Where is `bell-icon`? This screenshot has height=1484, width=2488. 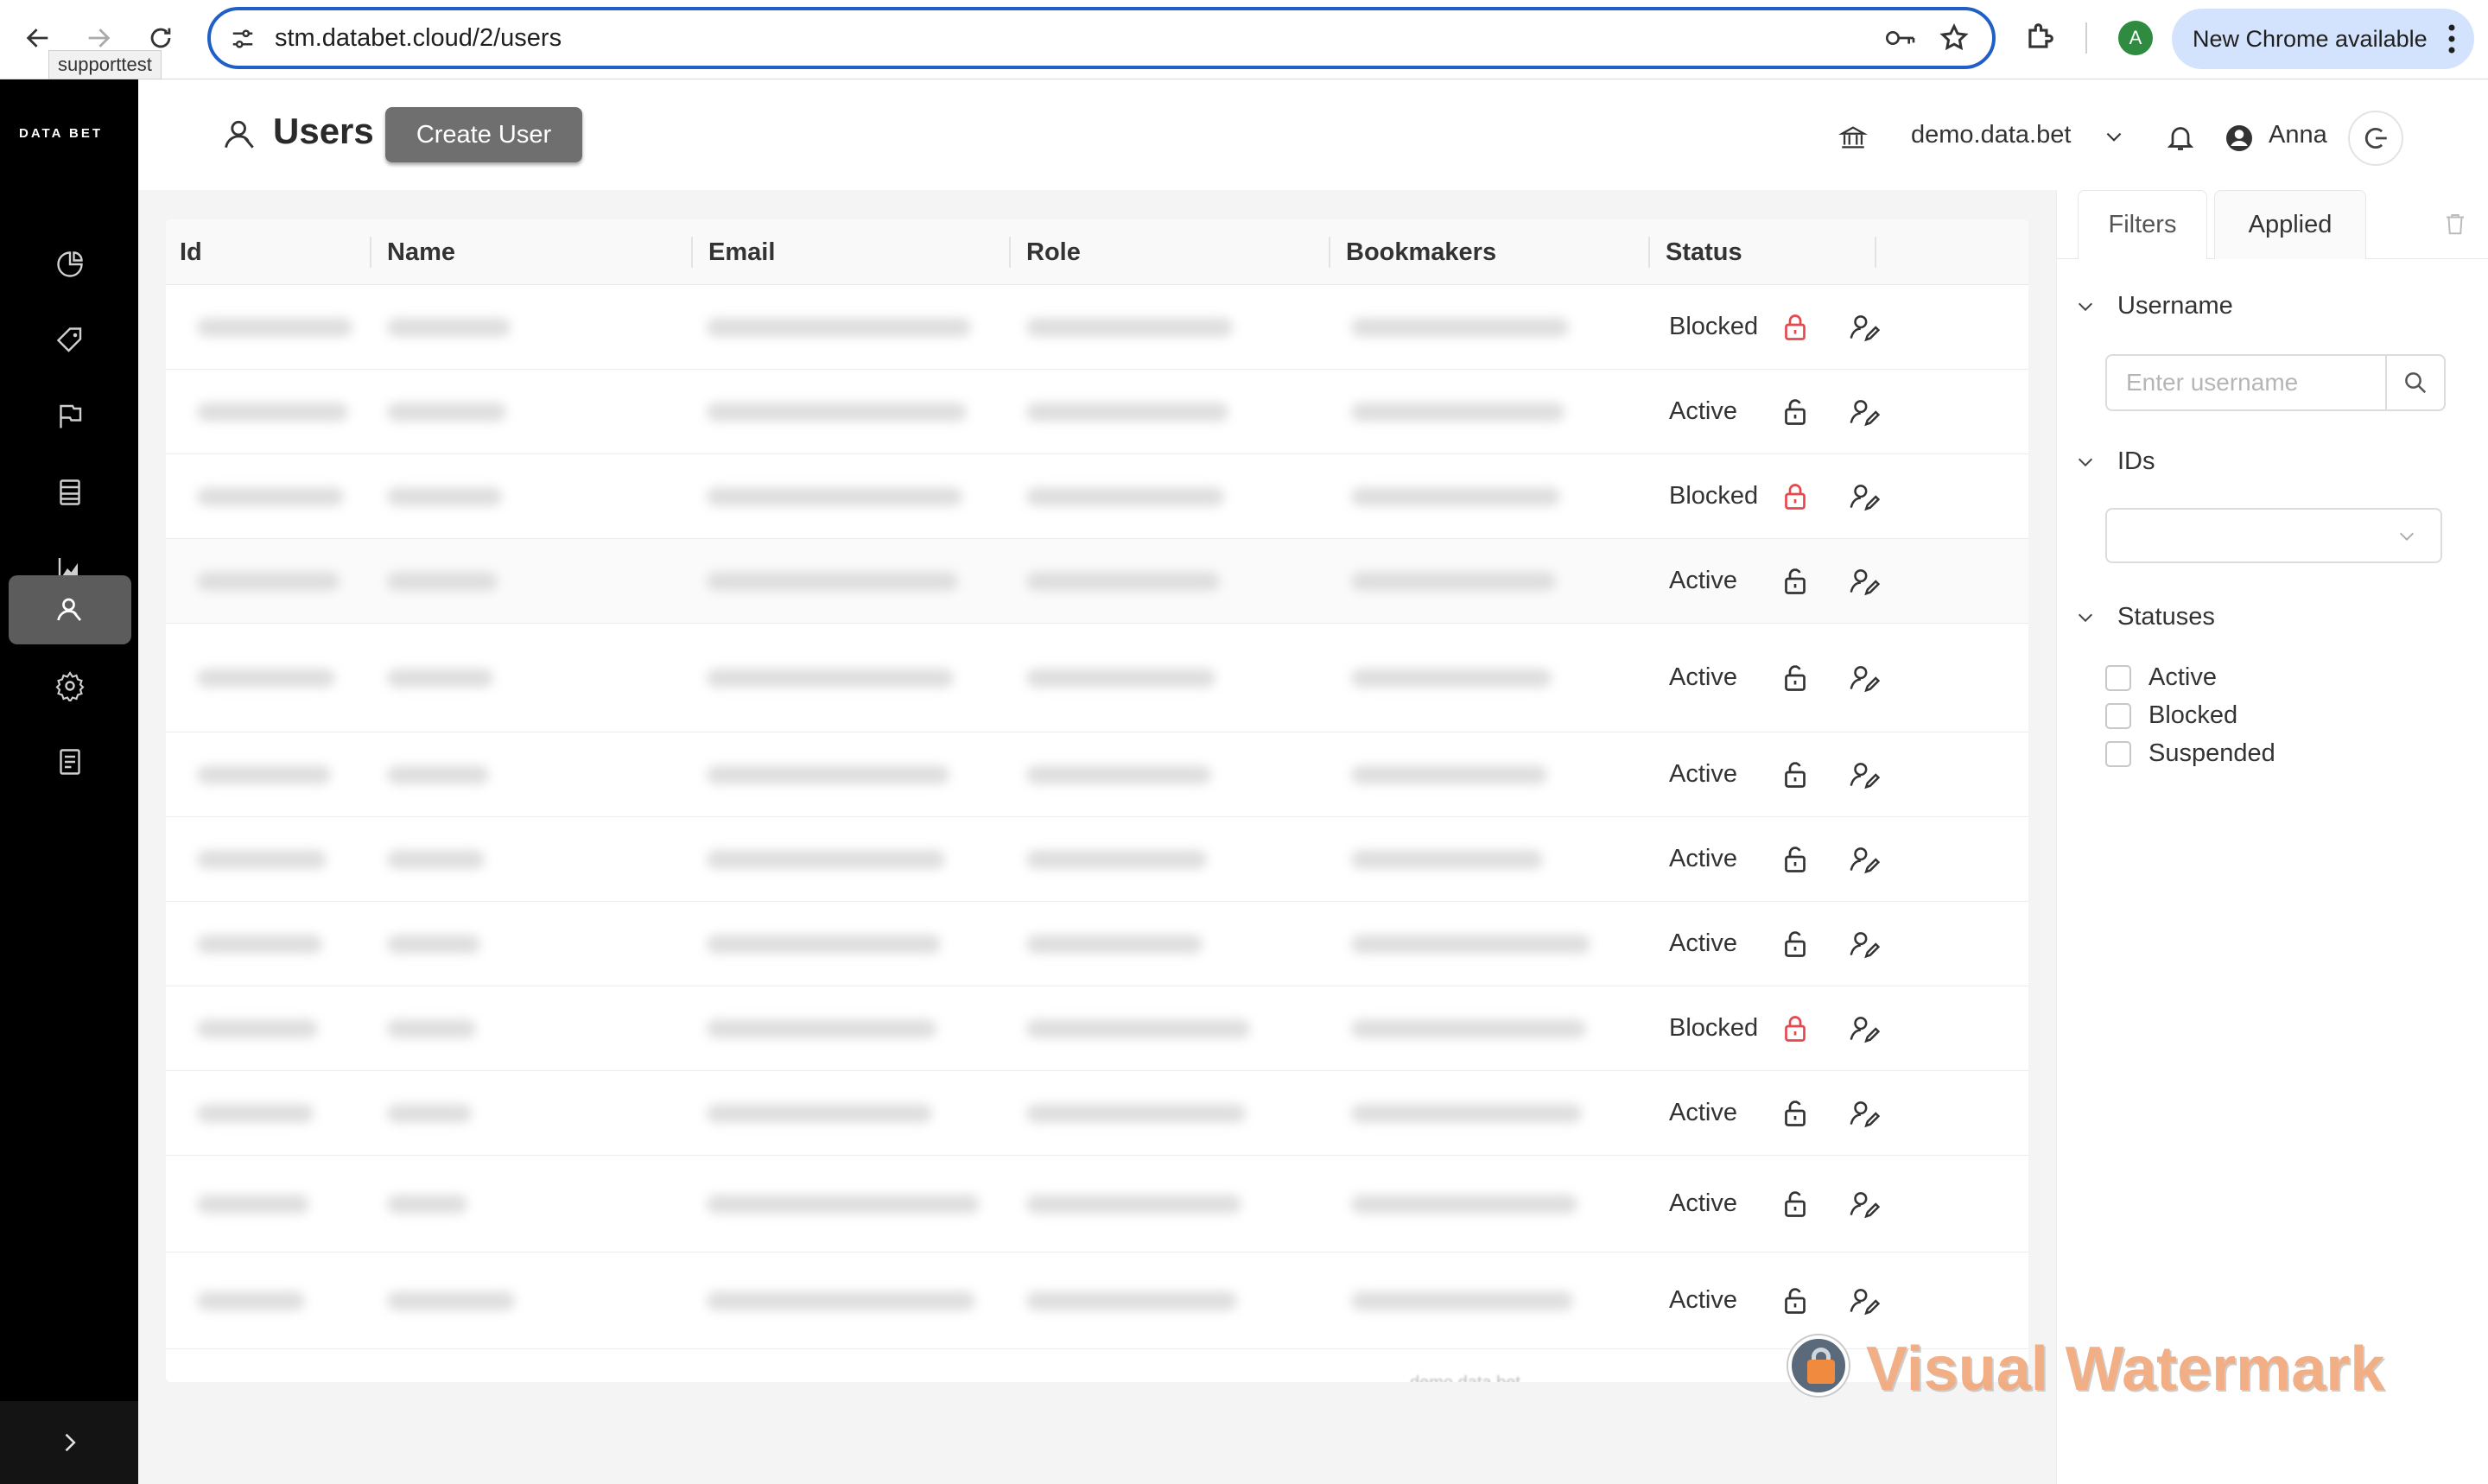
bell-icon is located at coordinates (2180, 137).